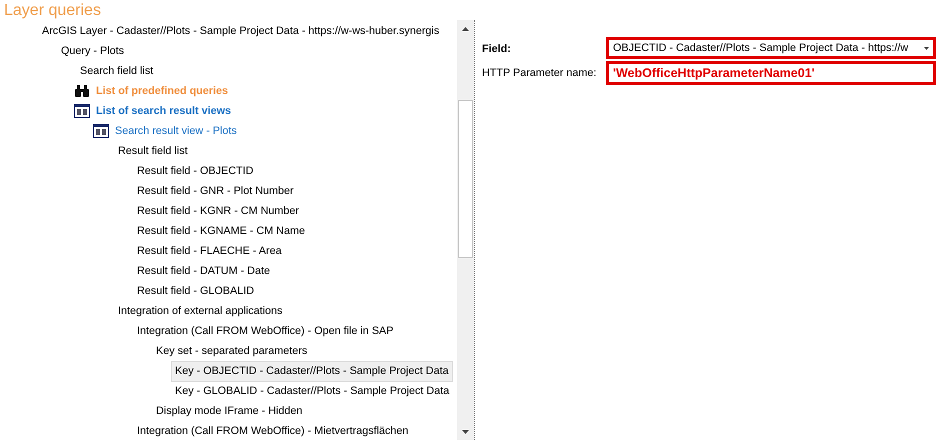 This screenshot has width=939, height=441. I want to click on tree-item: Search field list, so click(117, 71).